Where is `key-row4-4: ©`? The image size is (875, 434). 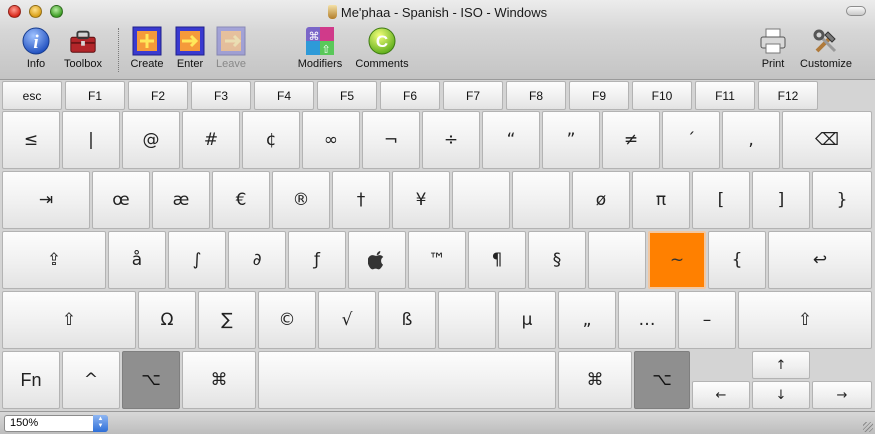 key-row4-4: © is located at coordinates (287, 320).